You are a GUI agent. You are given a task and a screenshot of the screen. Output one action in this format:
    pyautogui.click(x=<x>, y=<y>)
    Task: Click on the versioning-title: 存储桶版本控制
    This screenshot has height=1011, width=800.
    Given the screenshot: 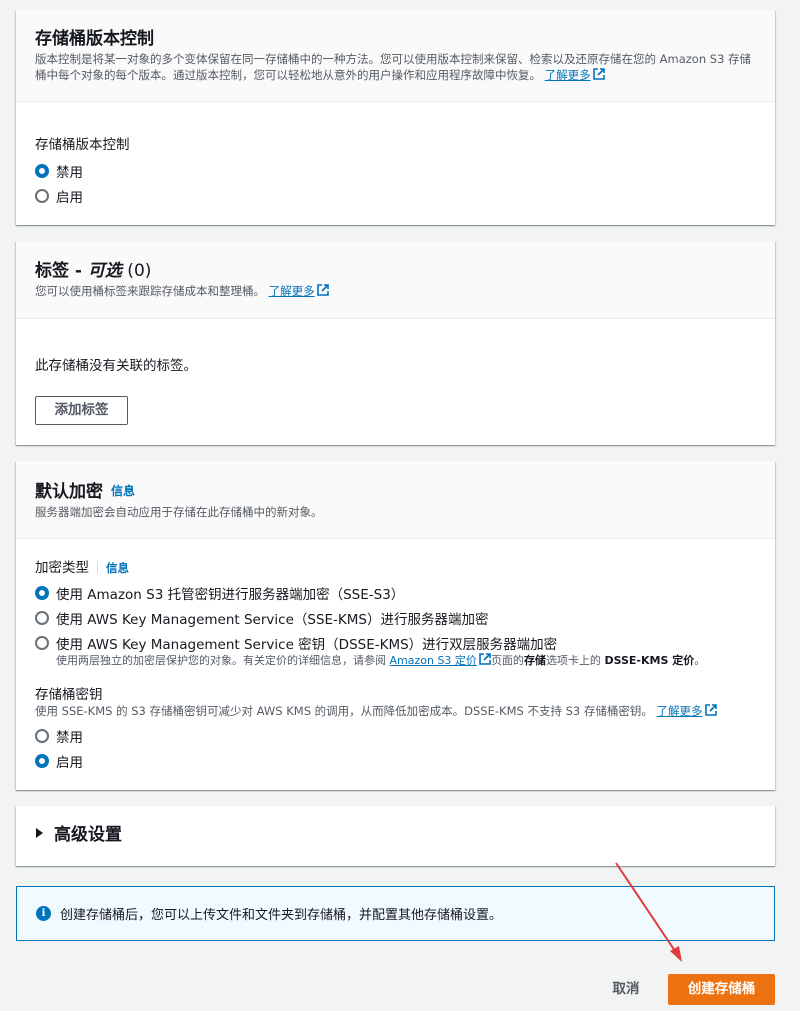 What is the action you would take?
    pyautogui.click(x=94, y=39)
    